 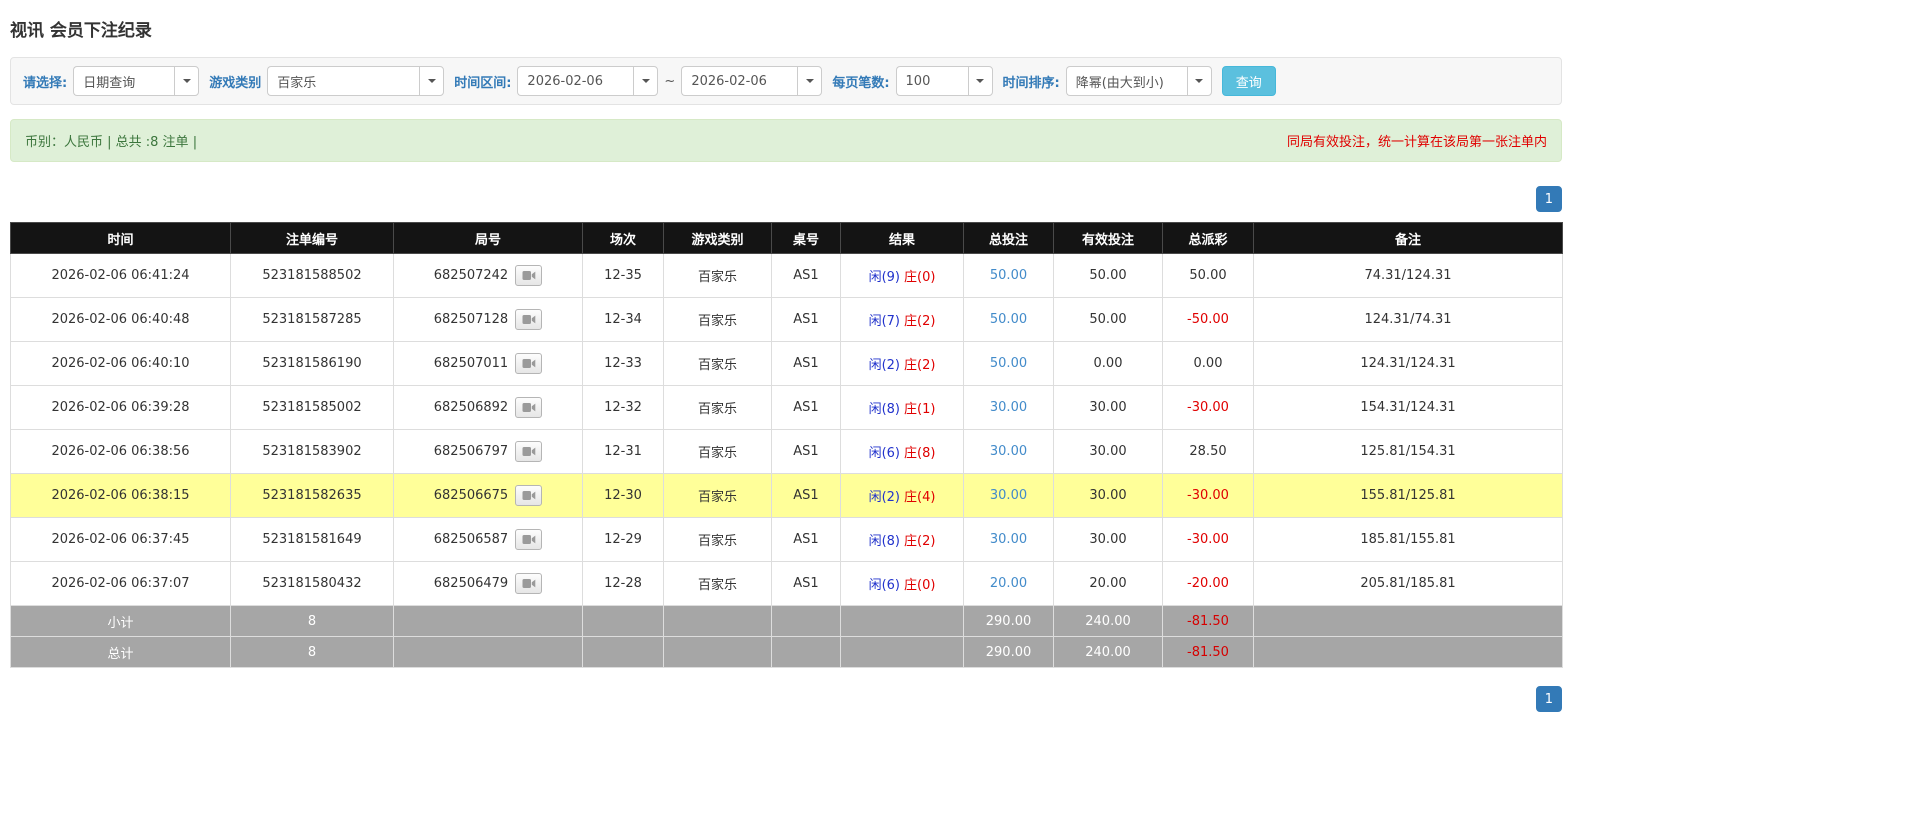 I want to click on round-id-cell: 682506892, so click(x=488, y=407).